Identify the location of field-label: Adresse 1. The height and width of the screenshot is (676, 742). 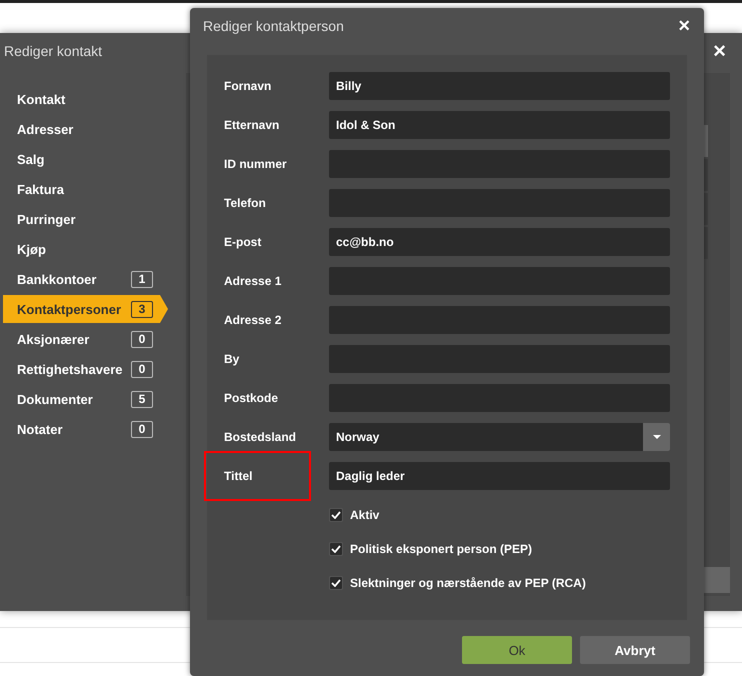
(253, 281).